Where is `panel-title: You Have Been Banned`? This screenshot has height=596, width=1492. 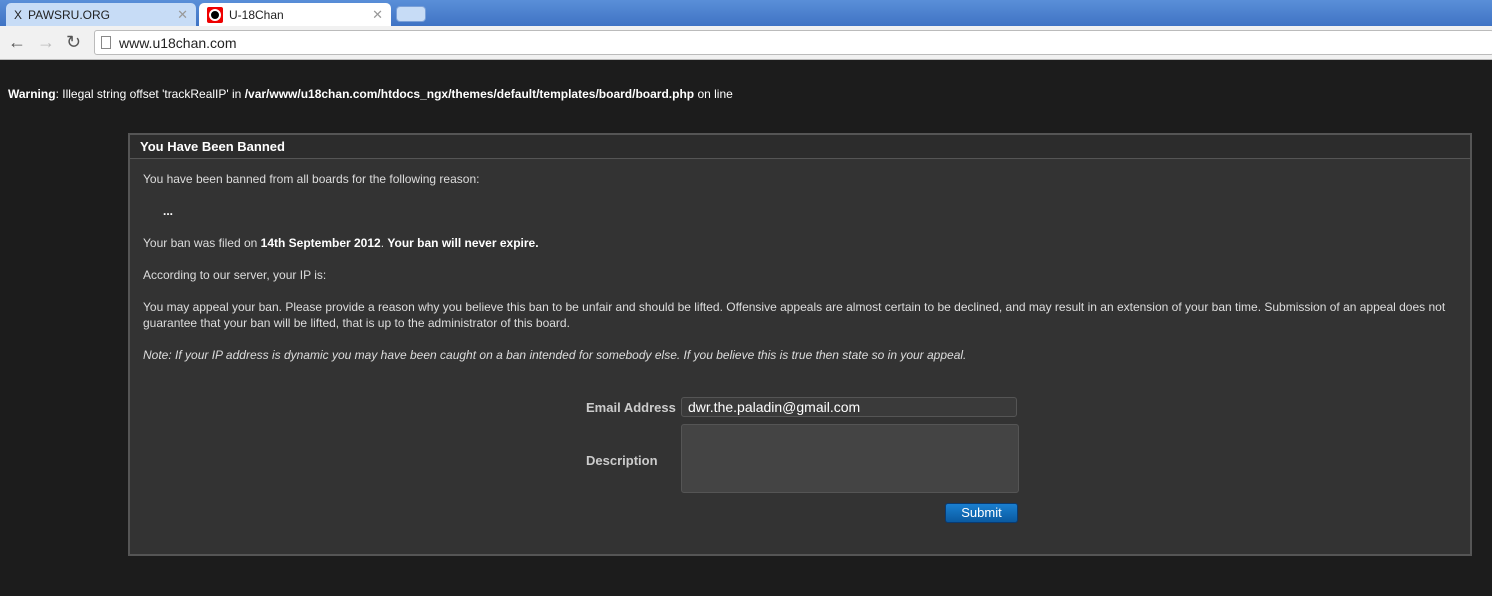
panel-title: You Have Been Banned is located at coordinates (800, 147).